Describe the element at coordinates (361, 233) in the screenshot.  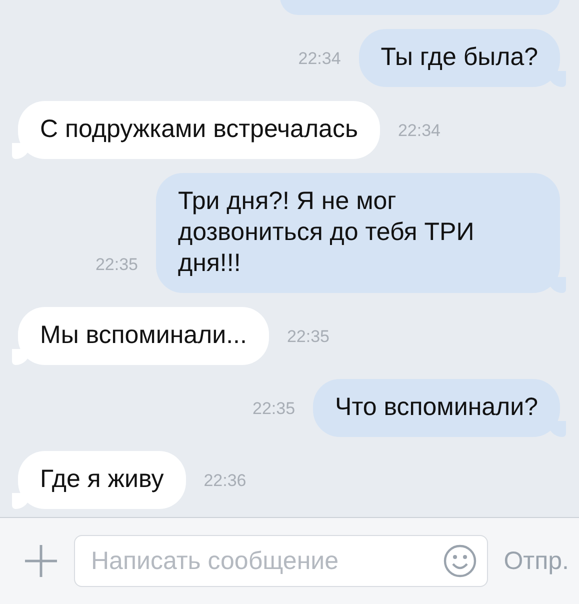
I see `outgoing-message: Три дня?! Я не мог дозвониться до тебя ТРИ дня!!!` at that location.